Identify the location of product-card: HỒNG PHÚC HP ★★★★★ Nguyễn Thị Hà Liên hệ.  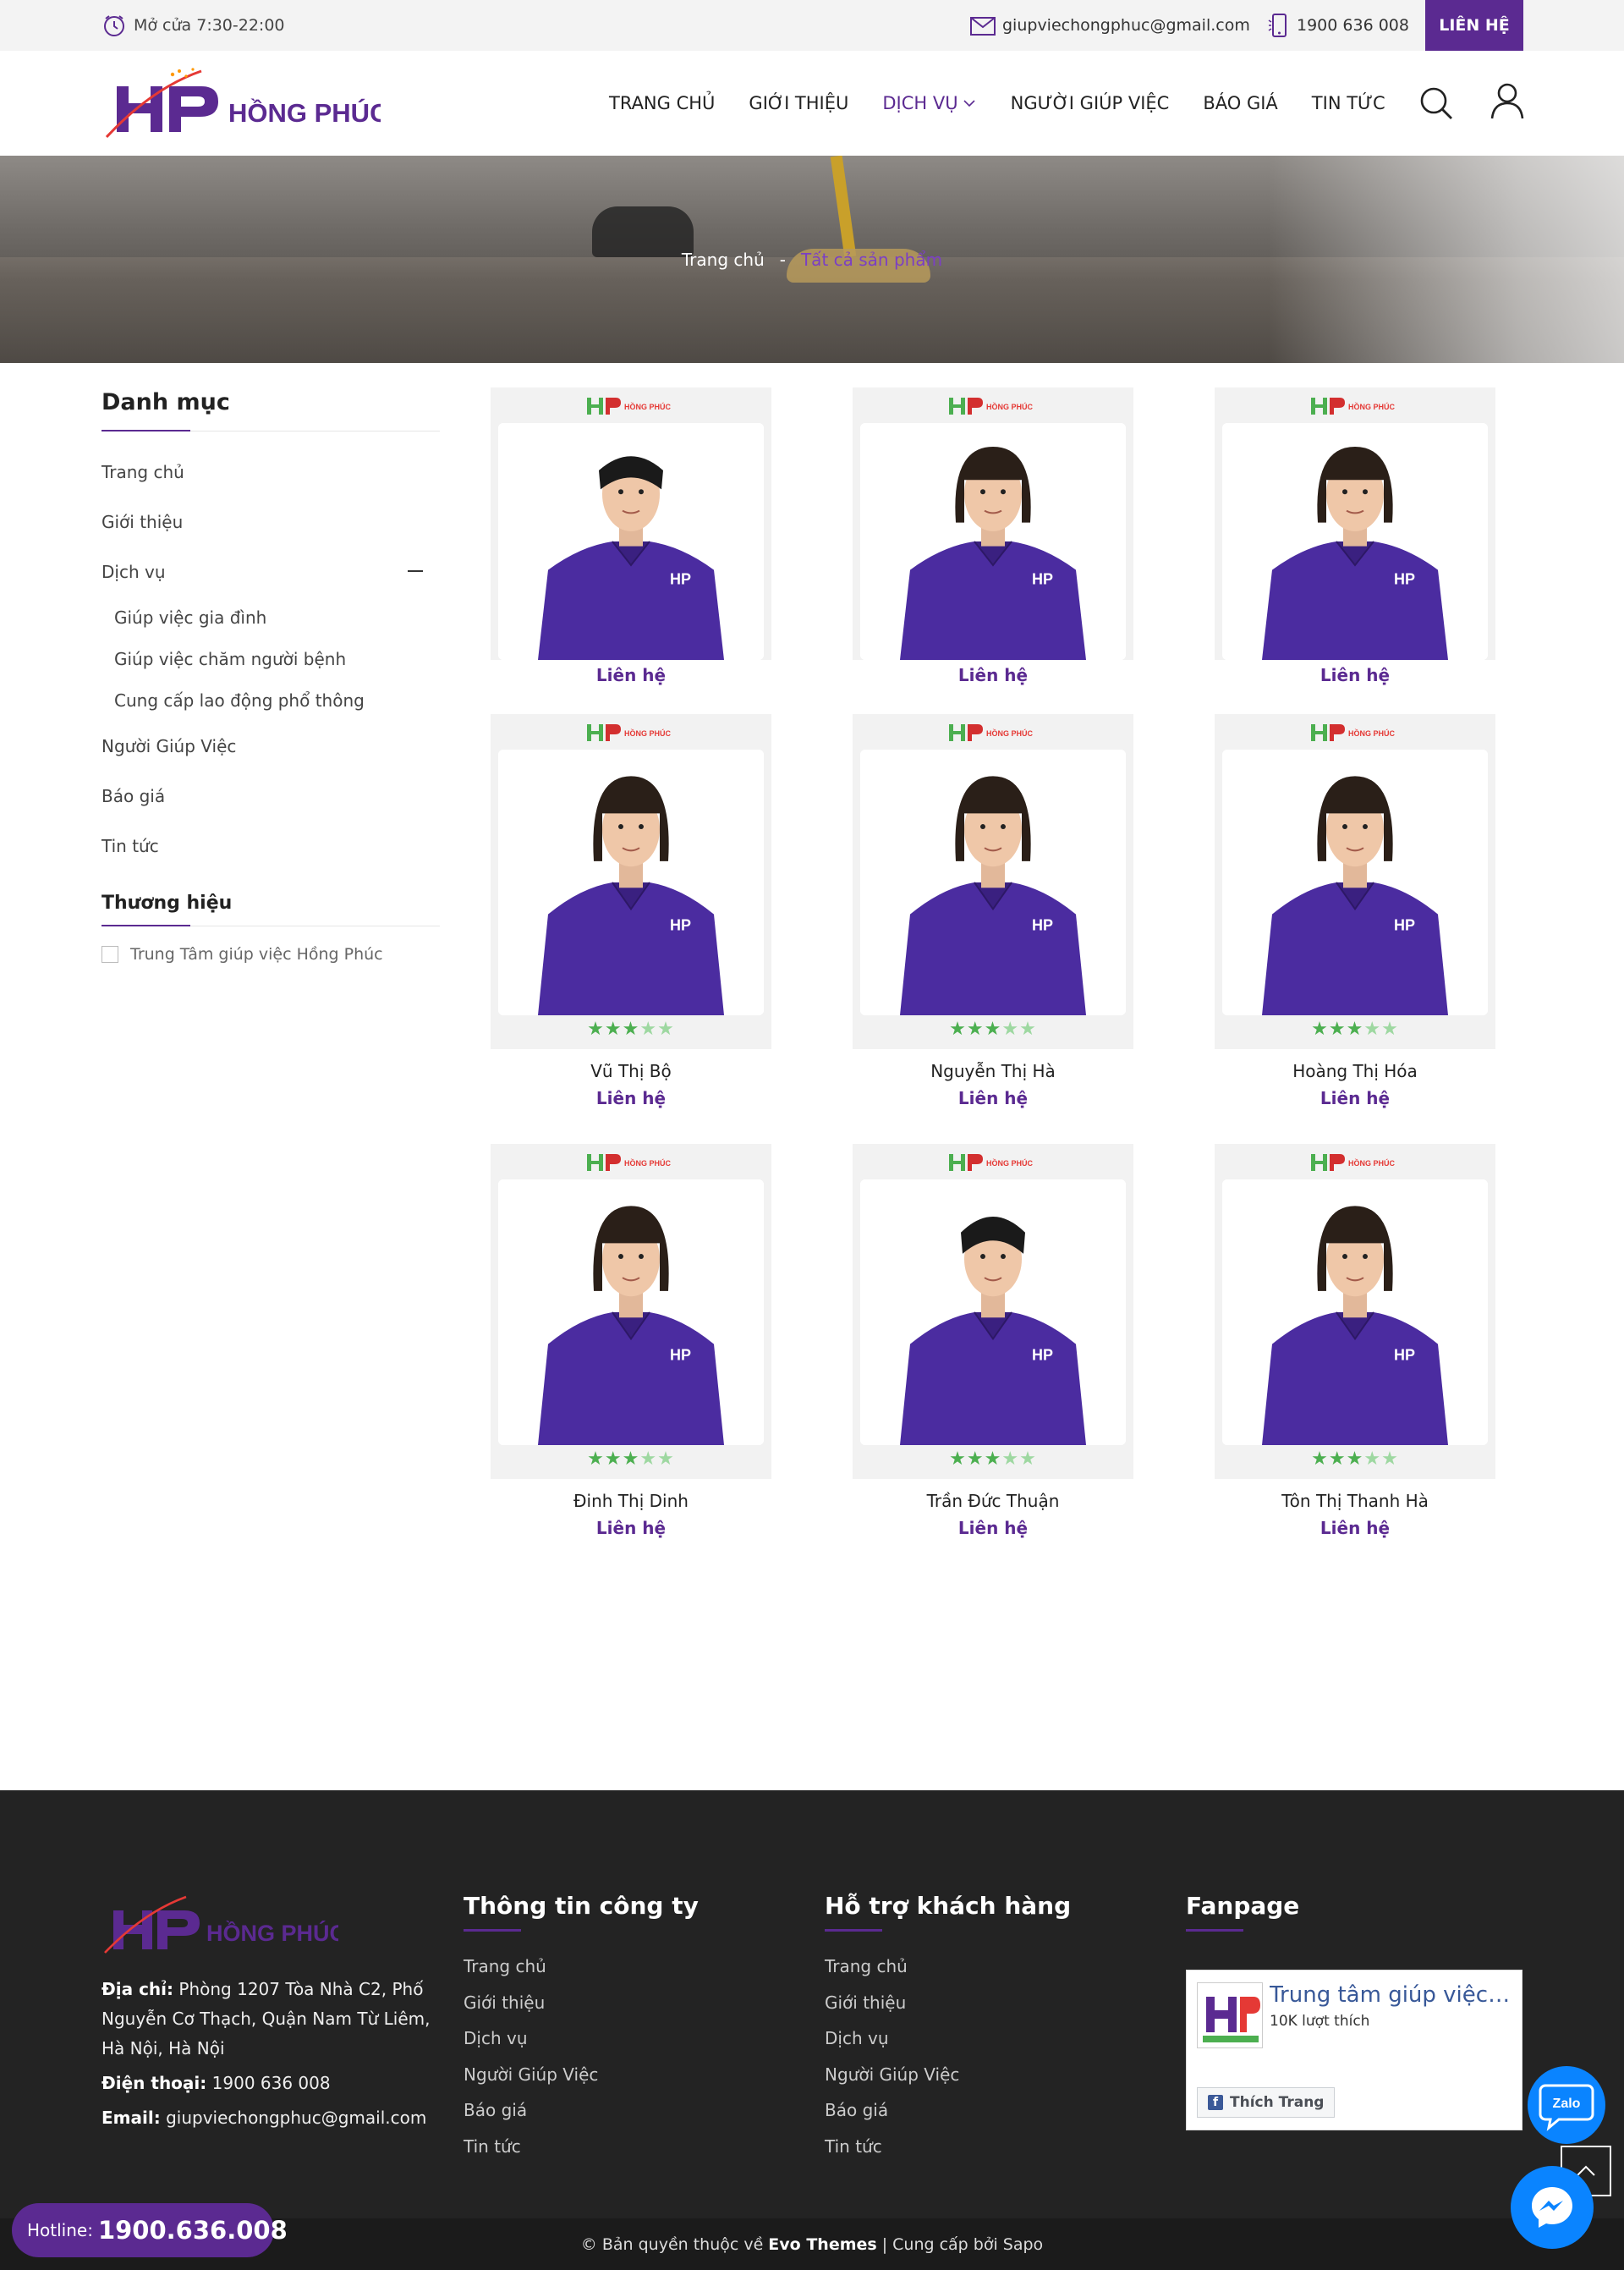
(993, 917).